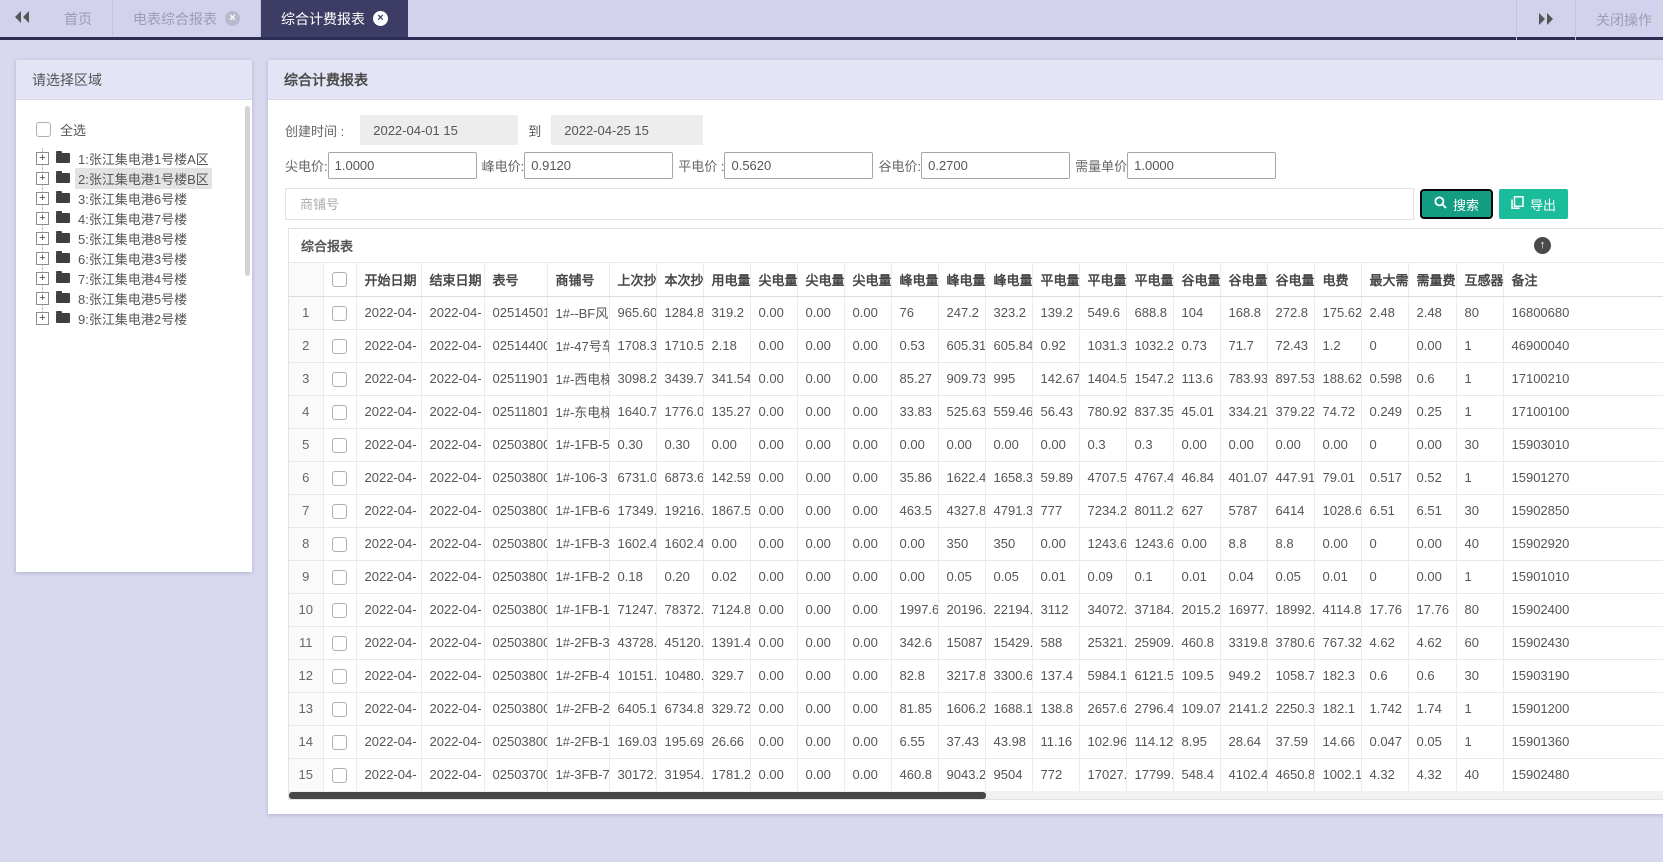 The image size is (1663, 862). Describe the element at coordinates (306, 280) in the screenshot. I see `column-header` at that location.